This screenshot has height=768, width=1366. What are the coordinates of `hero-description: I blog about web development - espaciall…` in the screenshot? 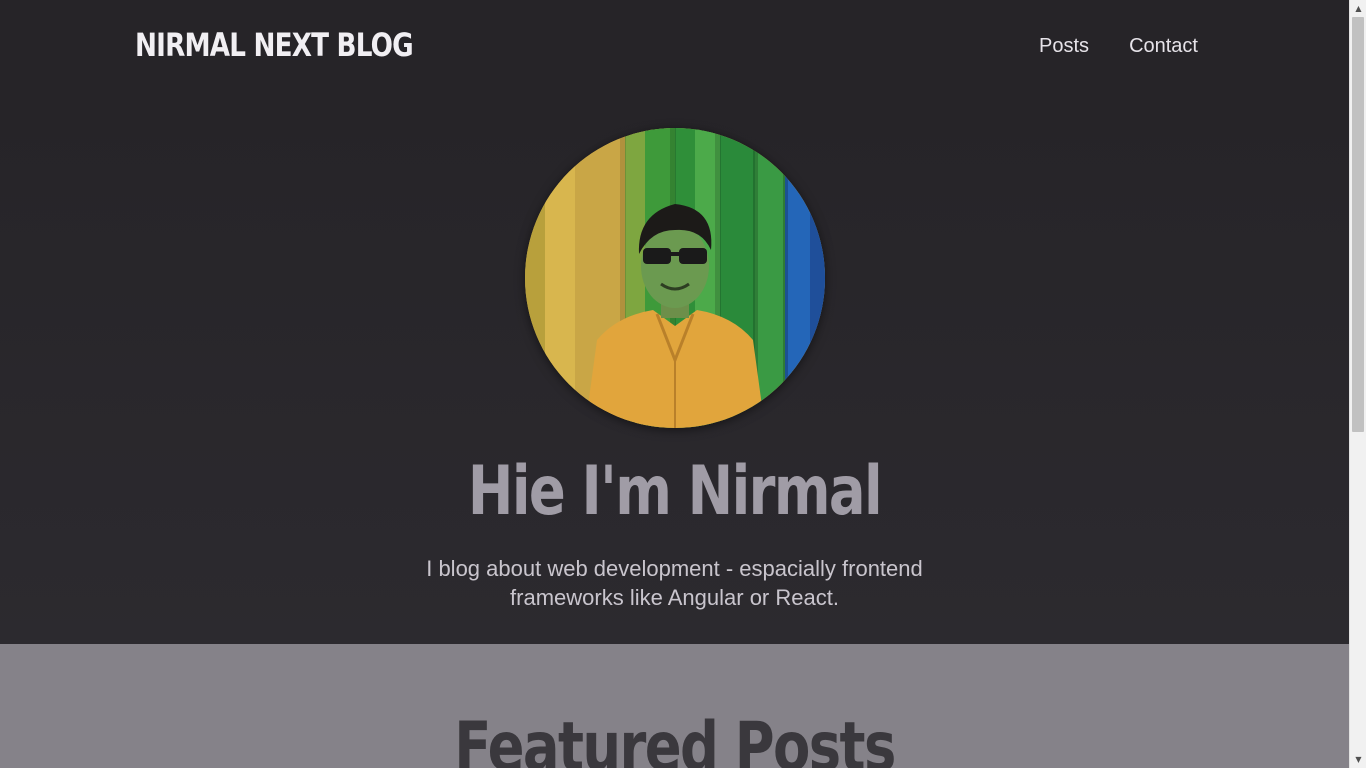 It's located at (674, 583).